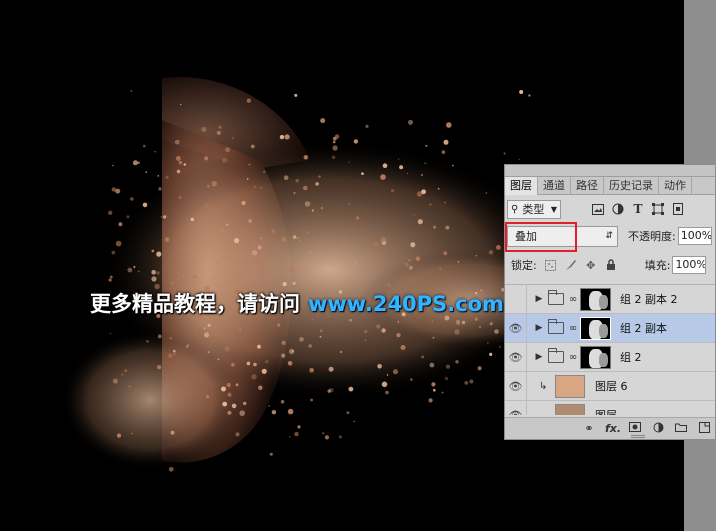 The height and width of the screenshot is (531, 716). What do you see at coordinates (556, 297) in the screenshot?
I see `folder-icon` at bounding box center [556, 297].